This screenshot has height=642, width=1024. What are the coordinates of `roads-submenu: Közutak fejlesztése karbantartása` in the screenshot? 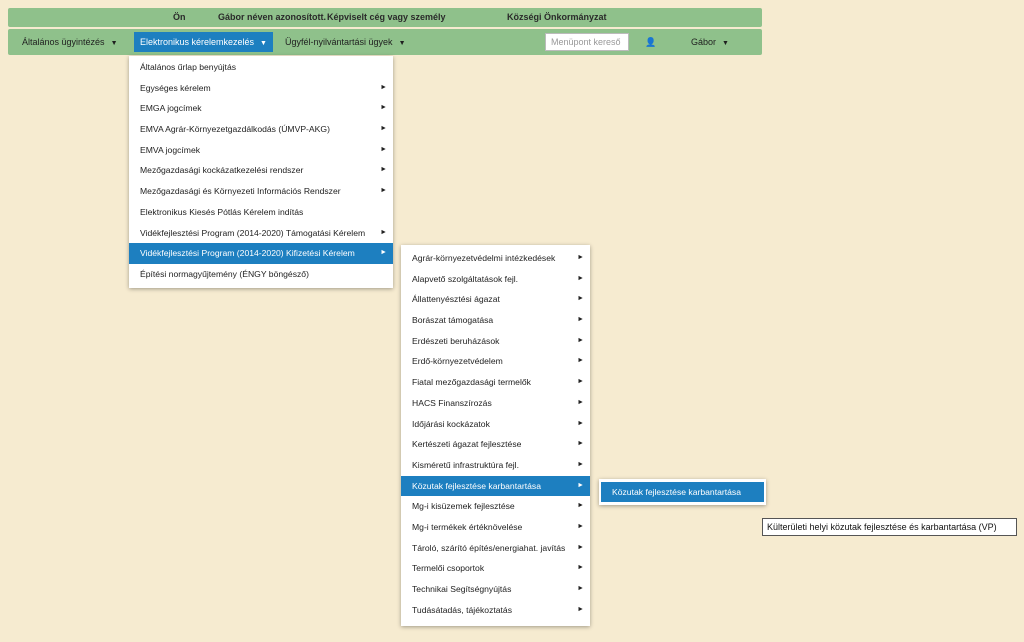 It's located at (682, 492).